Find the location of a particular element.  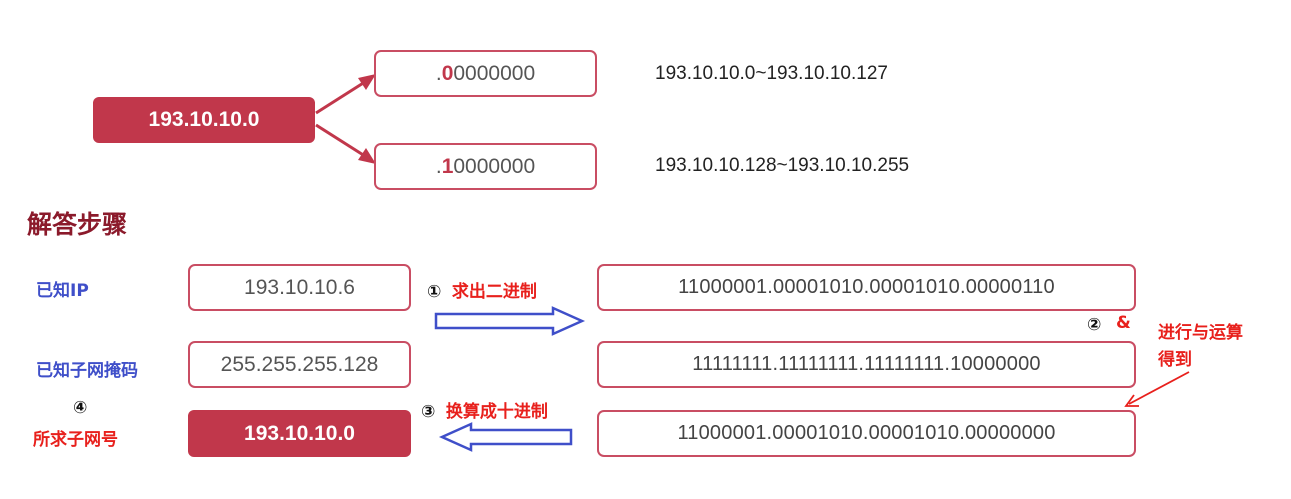

mask-binary: 11111111.11111111.11111111.10000000 is located at coordinates (866, 364).